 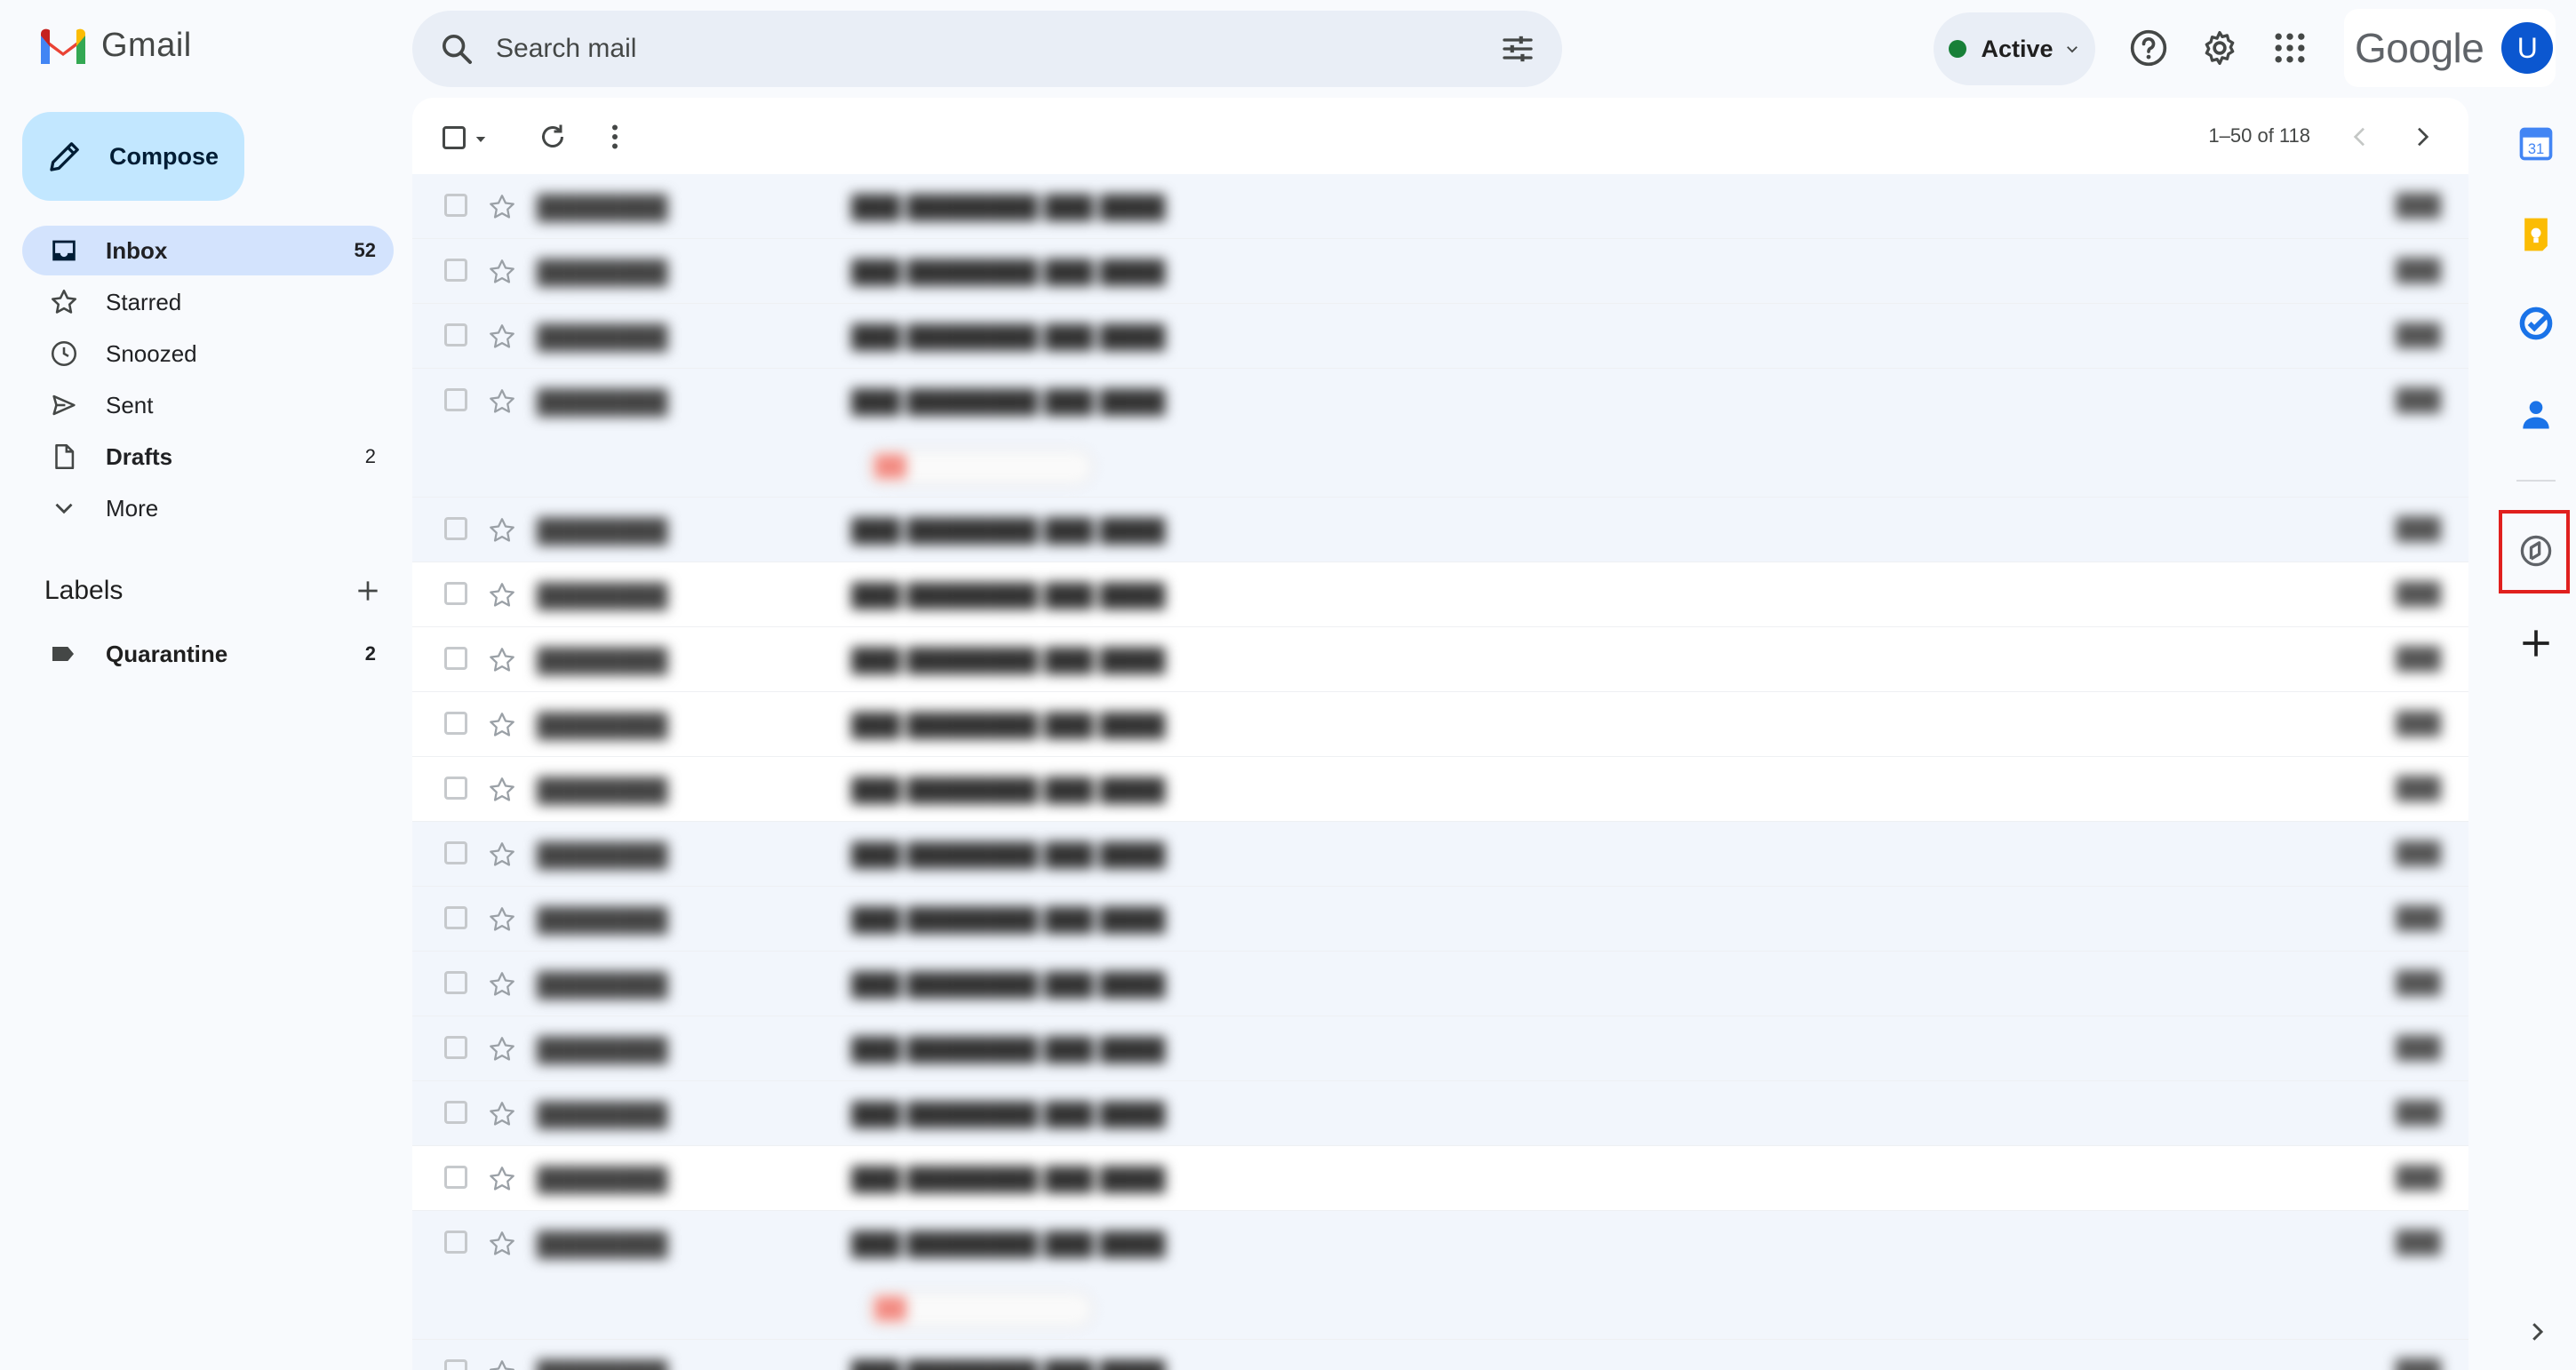 What do you see at coordinates (2536, 414) in the screenshot?
I see `contacts-icon` at bounding box center [2536, 414].